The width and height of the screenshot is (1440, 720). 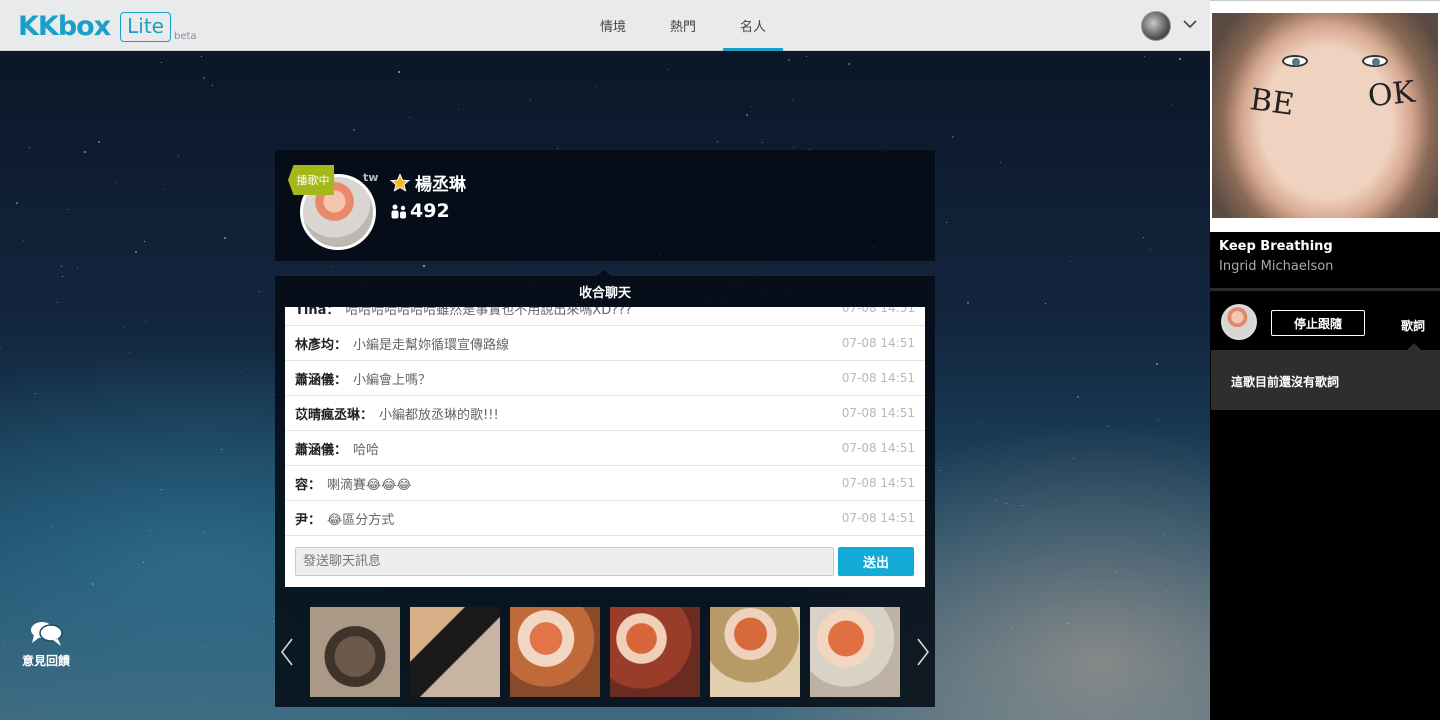 I want to click on tab-popular: 熱門, so click(x=683, y=25).